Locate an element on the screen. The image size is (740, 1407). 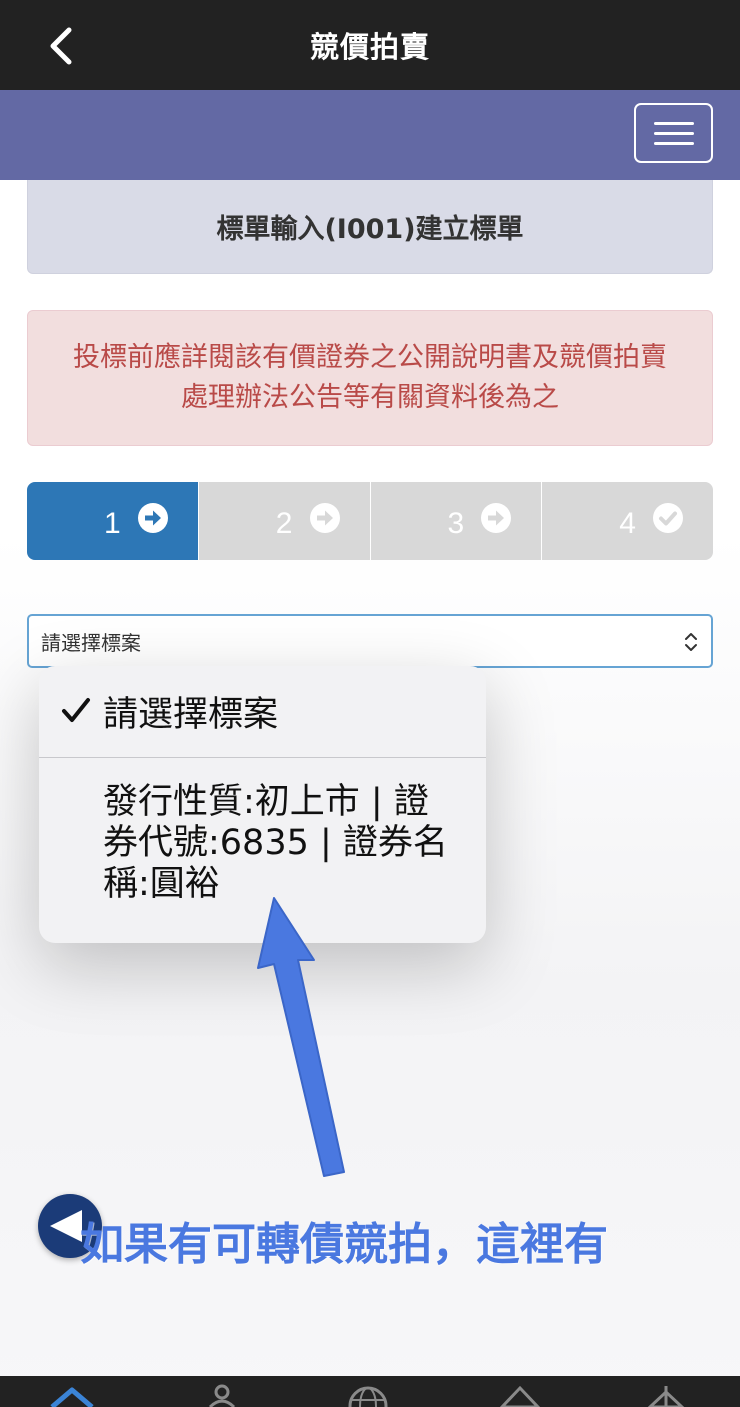
warning-line-1: 投標前應詳閱該有價證券之公開說明書及競價拍賣 is located at coordinates (370, 357).